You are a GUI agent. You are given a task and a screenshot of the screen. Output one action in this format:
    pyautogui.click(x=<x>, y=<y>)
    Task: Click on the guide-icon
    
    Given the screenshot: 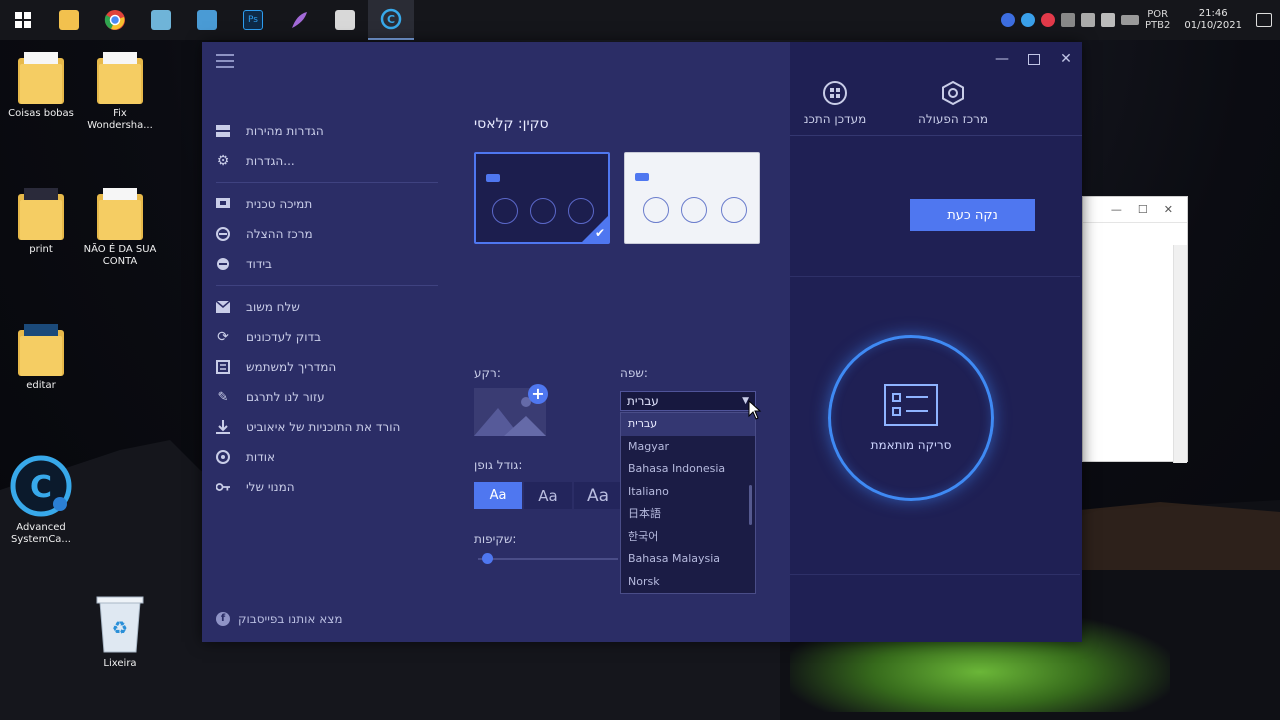 What is the action you would take?
    pyautogui.click(x=223, y=367)
    